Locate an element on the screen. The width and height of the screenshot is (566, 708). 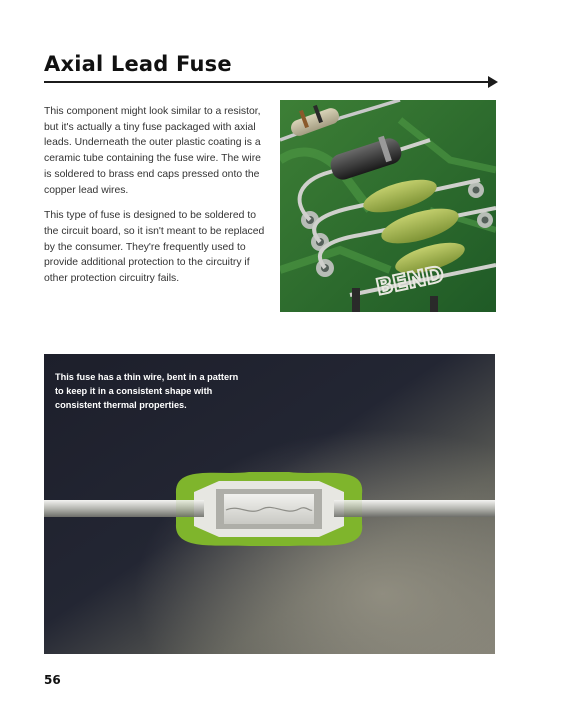
circuit-board-illustration: BEND is located at coordinates (388, 206).